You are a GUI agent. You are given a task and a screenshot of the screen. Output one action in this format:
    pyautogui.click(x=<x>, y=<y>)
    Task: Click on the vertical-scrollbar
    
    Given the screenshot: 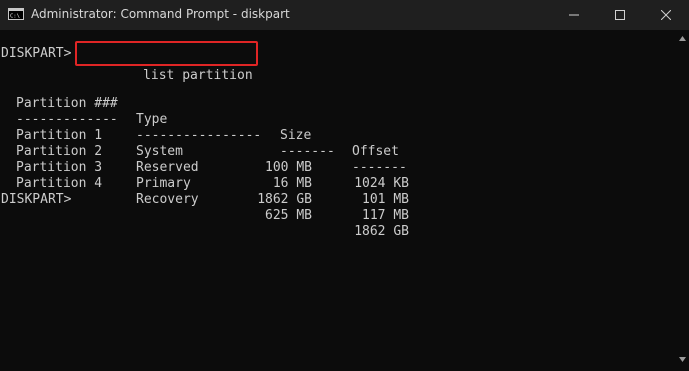 What is the action you would take?
    pyautogui.click(x=683, y=200)
    